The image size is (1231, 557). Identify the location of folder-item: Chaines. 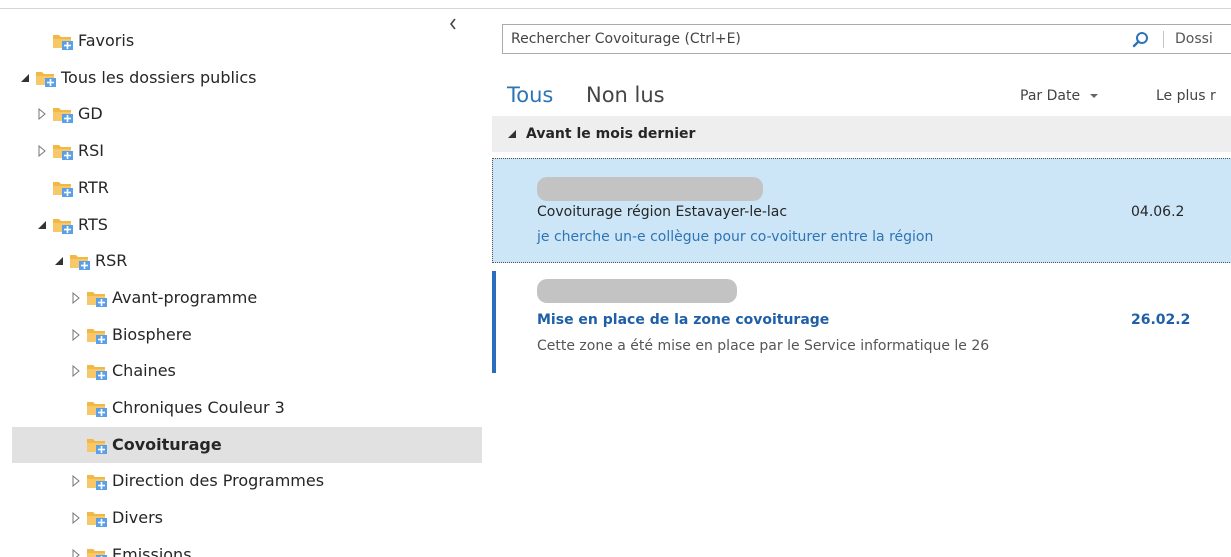
(123, 371).